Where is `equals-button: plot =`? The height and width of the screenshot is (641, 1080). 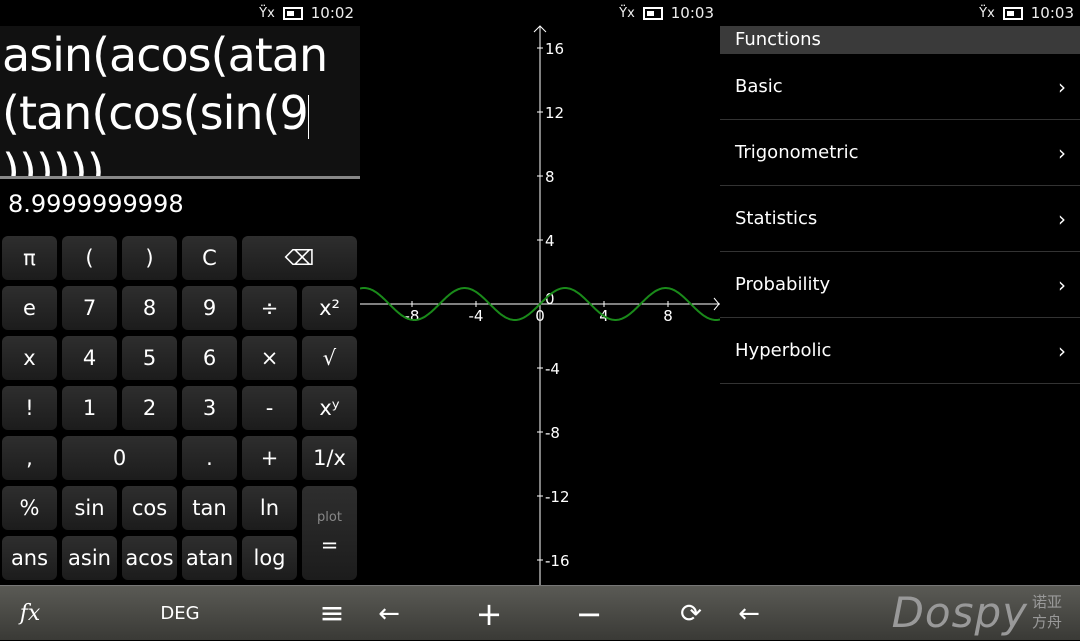
equals-button: plot = is located at coordinates (329, 533).